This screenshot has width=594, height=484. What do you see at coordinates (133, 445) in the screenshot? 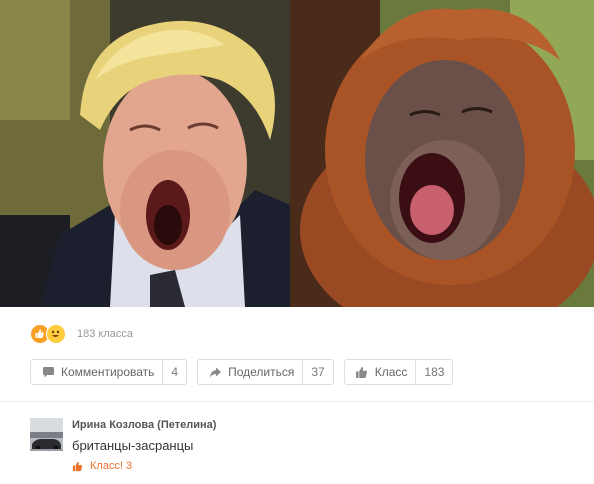
I see `comment-text: британцы-засранцы` at bounding box center [133, 445].